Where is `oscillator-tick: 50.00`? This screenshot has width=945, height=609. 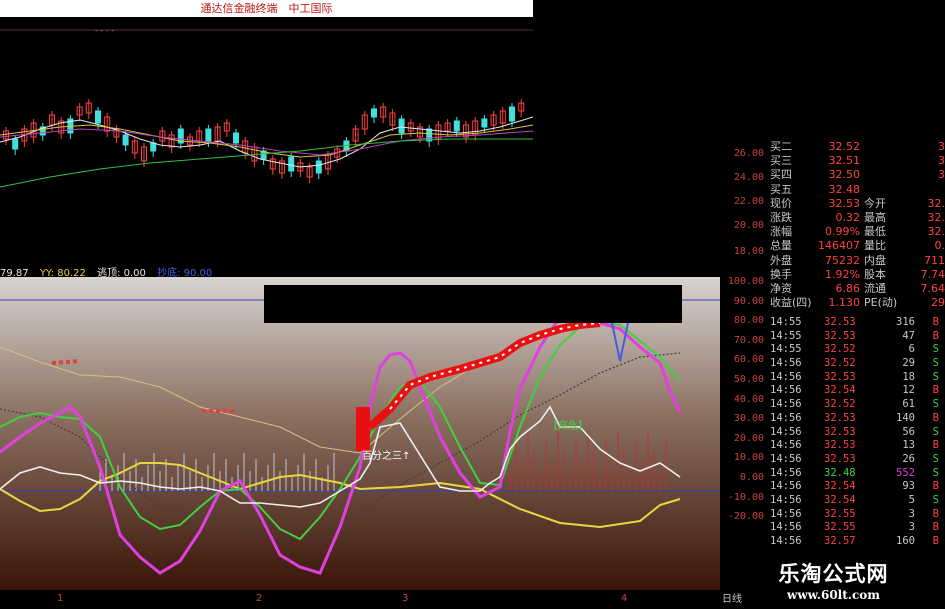 oscillator-tick: 50.00 is located at coordinates (748, 379).